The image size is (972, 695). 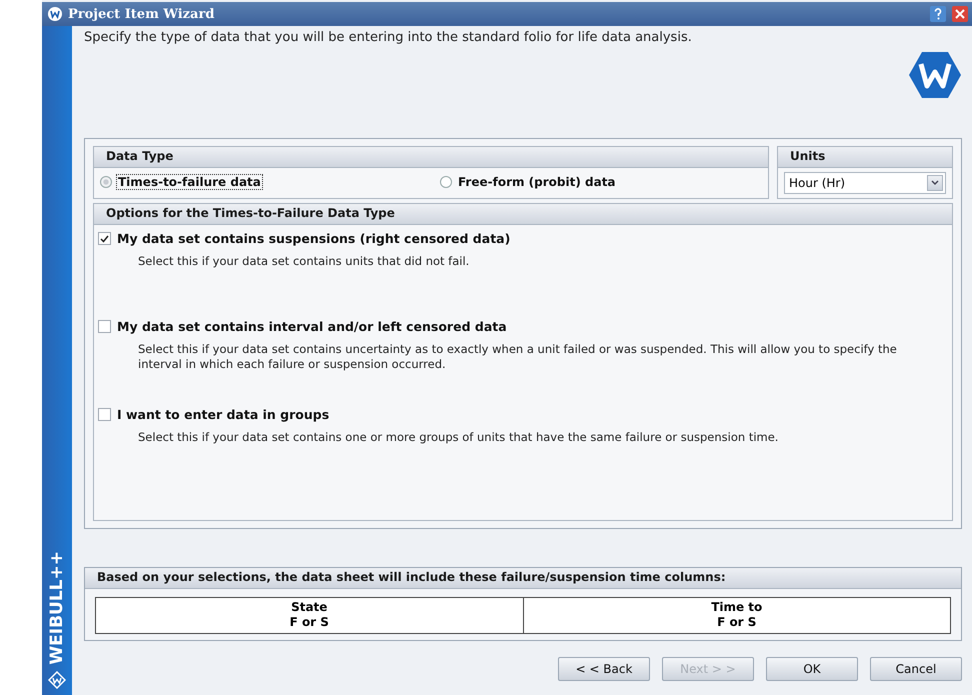 What do you see at coordinates (517, 357) in the screenshot?
I see `option-description: Select this if your data set contains uncertainty as to exactly when a unit failed or was suspended. This will allow you to specify the interval in which each failure or suspension occurred.` at bounding box center [517, 357].